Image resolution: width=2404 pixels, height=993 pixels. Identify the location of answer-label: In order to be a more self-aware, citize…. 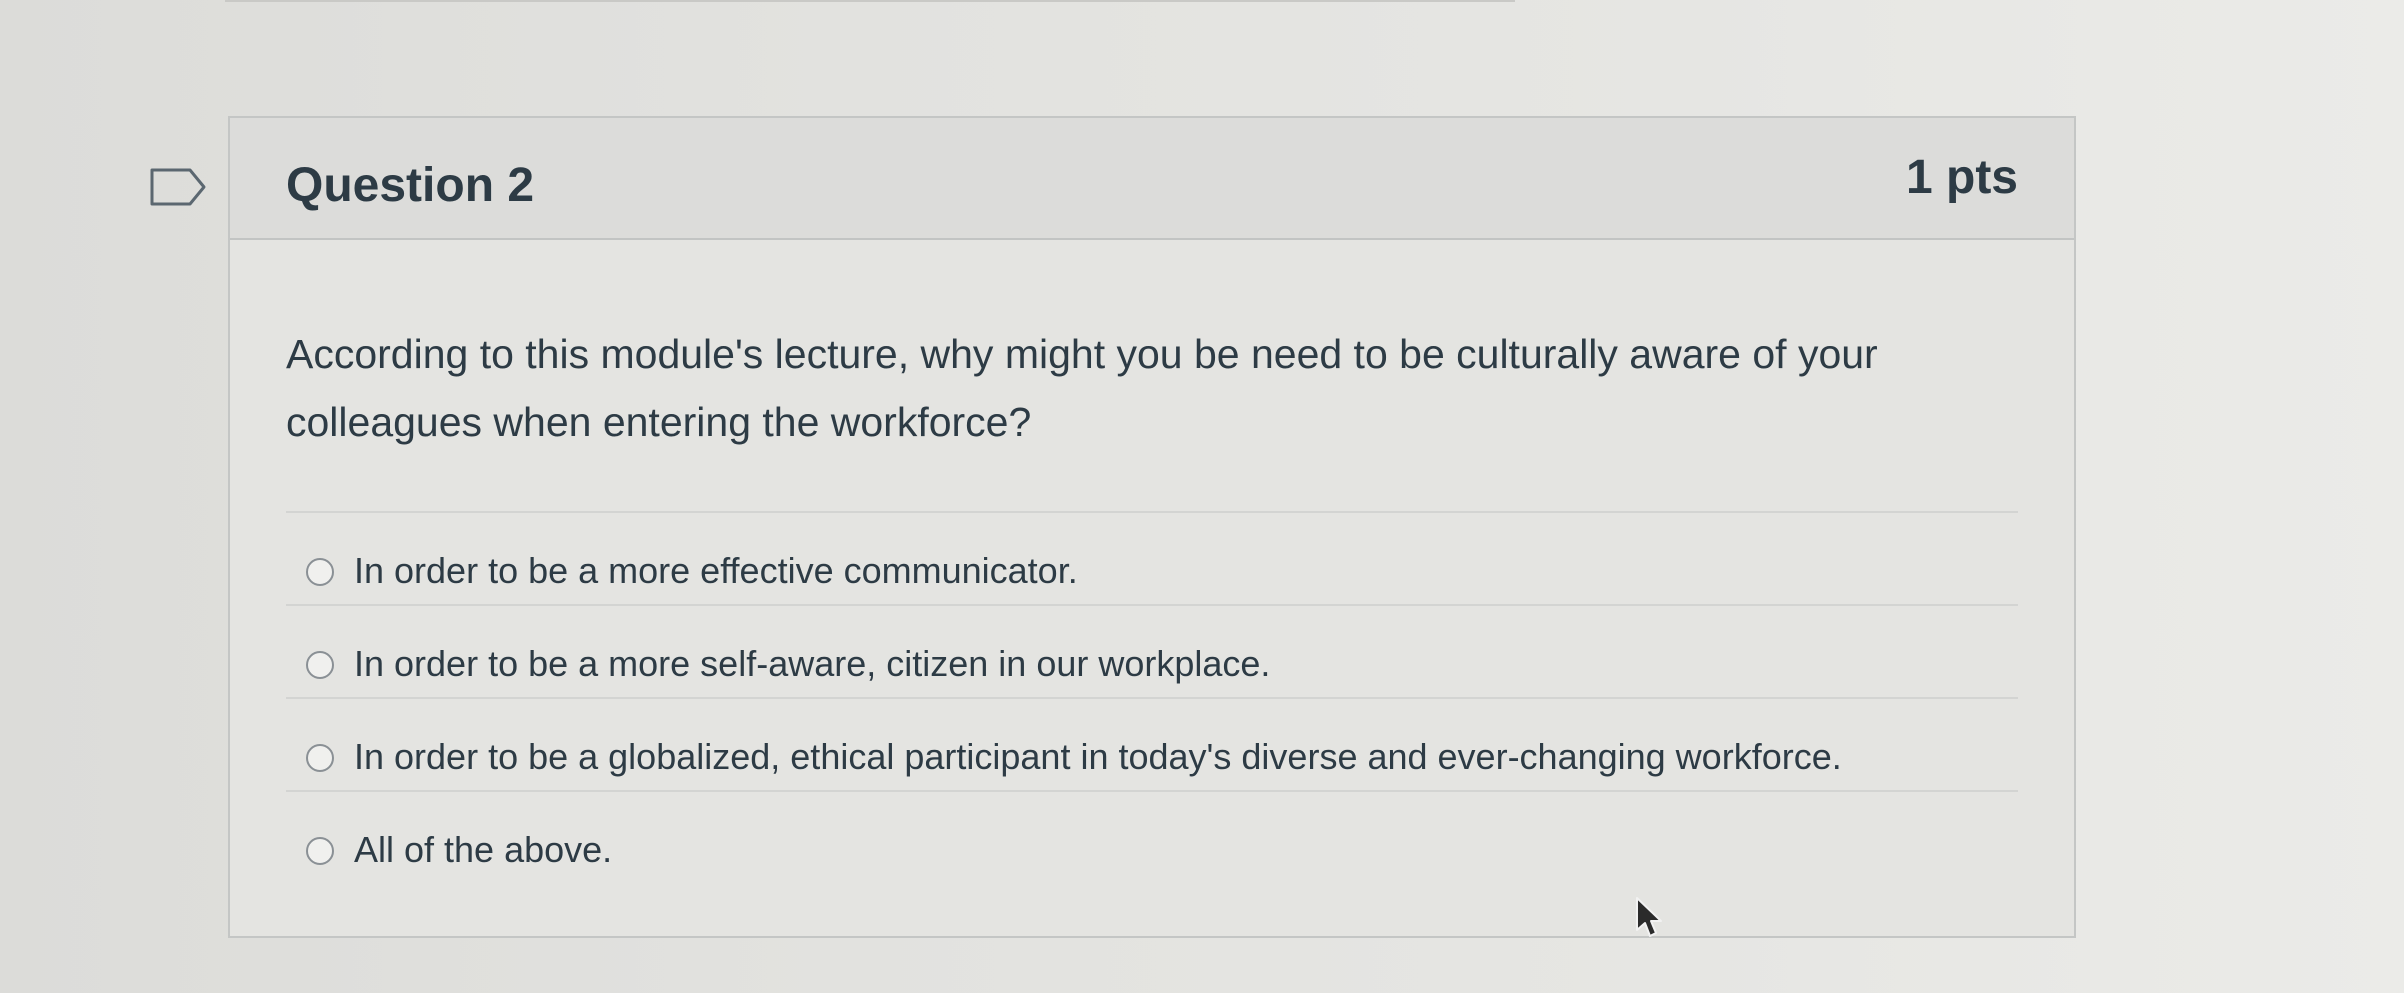
(812, 664).